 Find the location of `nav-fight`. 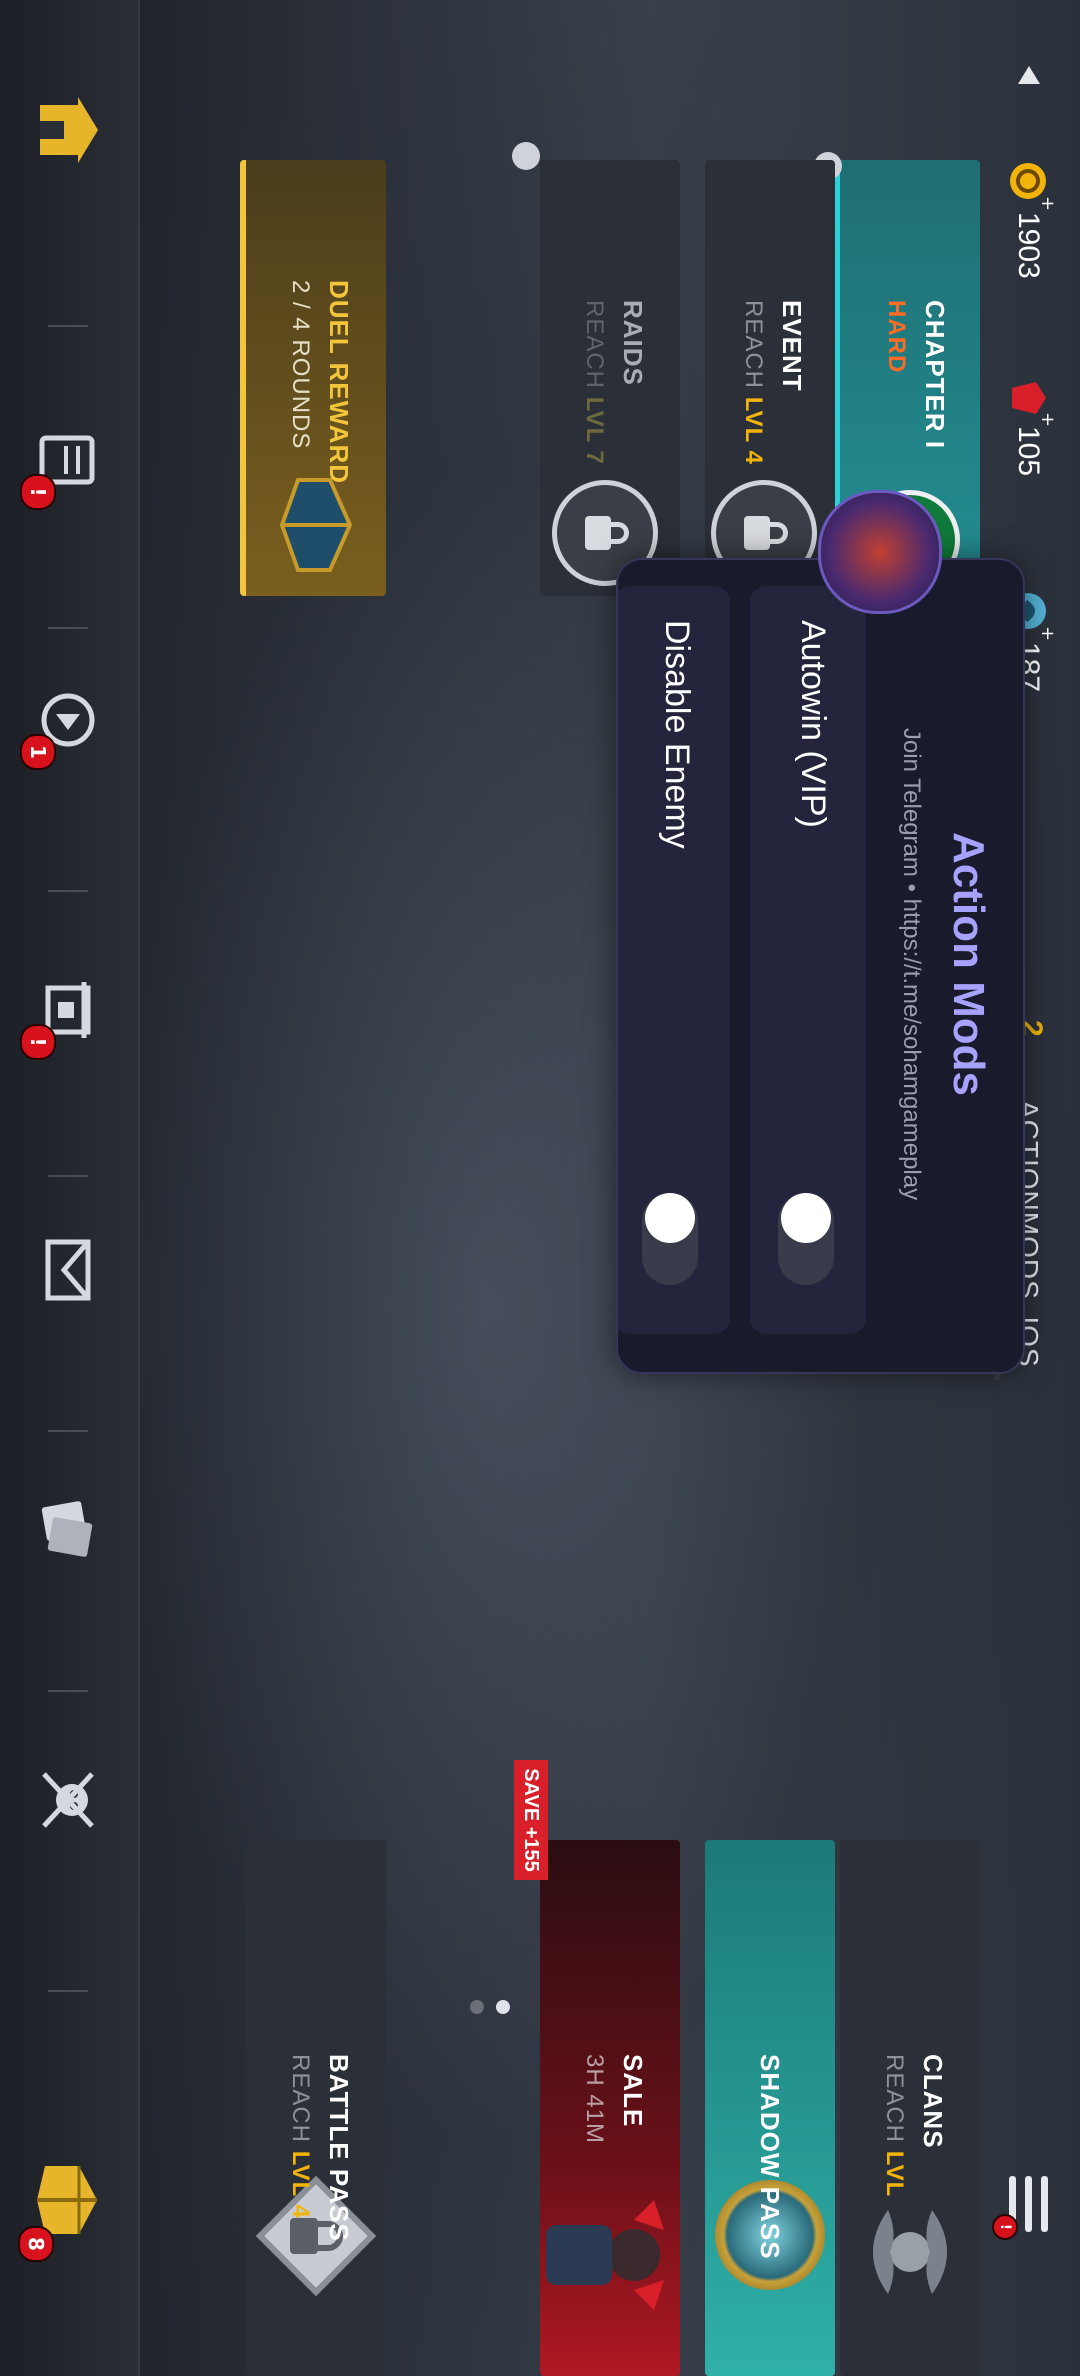

nav-fight is located at coordinates (69, 1800).